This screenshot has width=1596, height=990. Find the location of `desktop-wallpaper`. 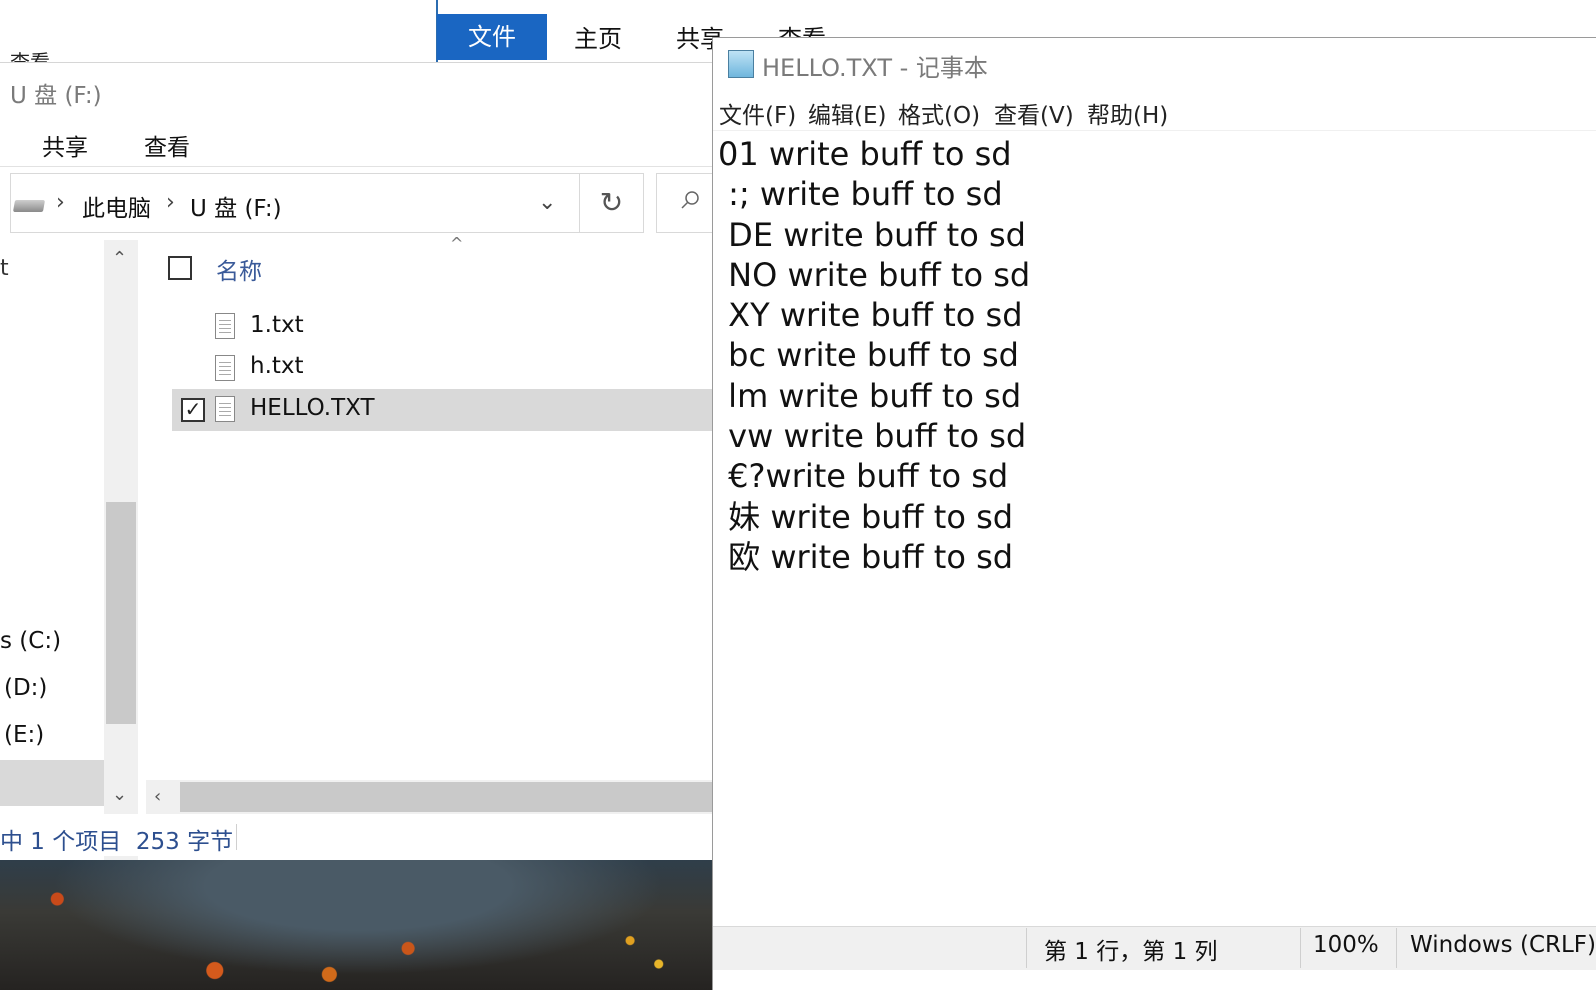

desktop-wallpaper is located at coordinates (358, 925).